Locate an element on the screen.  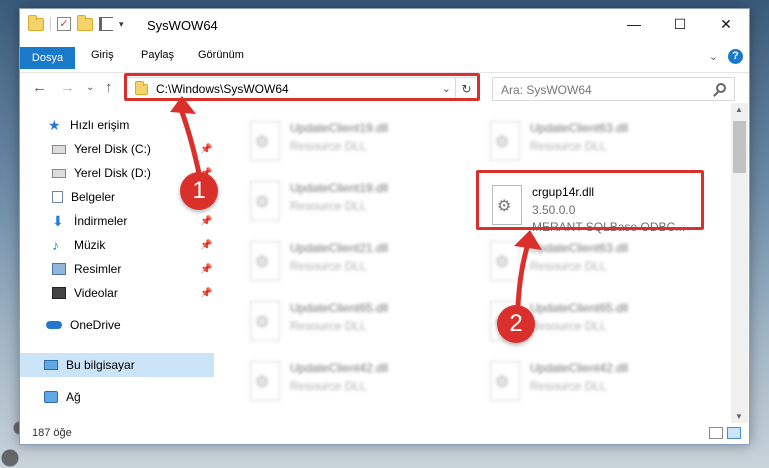
view-toggle is located at coordinates (725, 433).